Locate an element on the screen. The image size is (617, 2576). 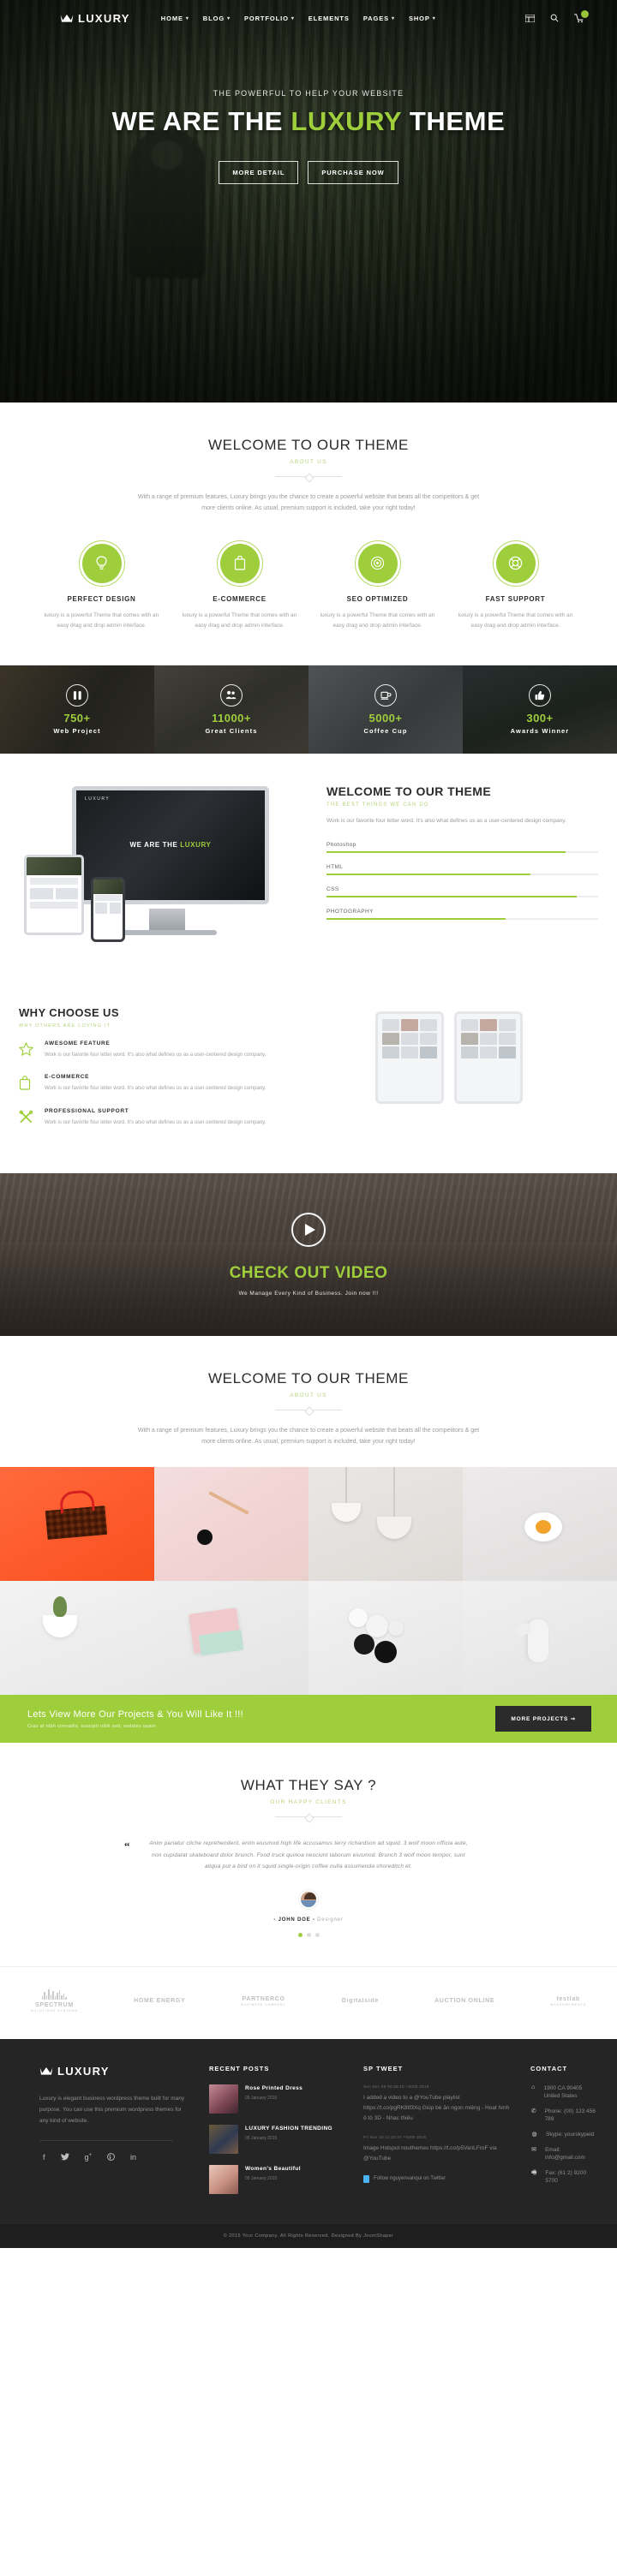
nav-item-elements: ELEMENTS is located at coordinates (329, 18).